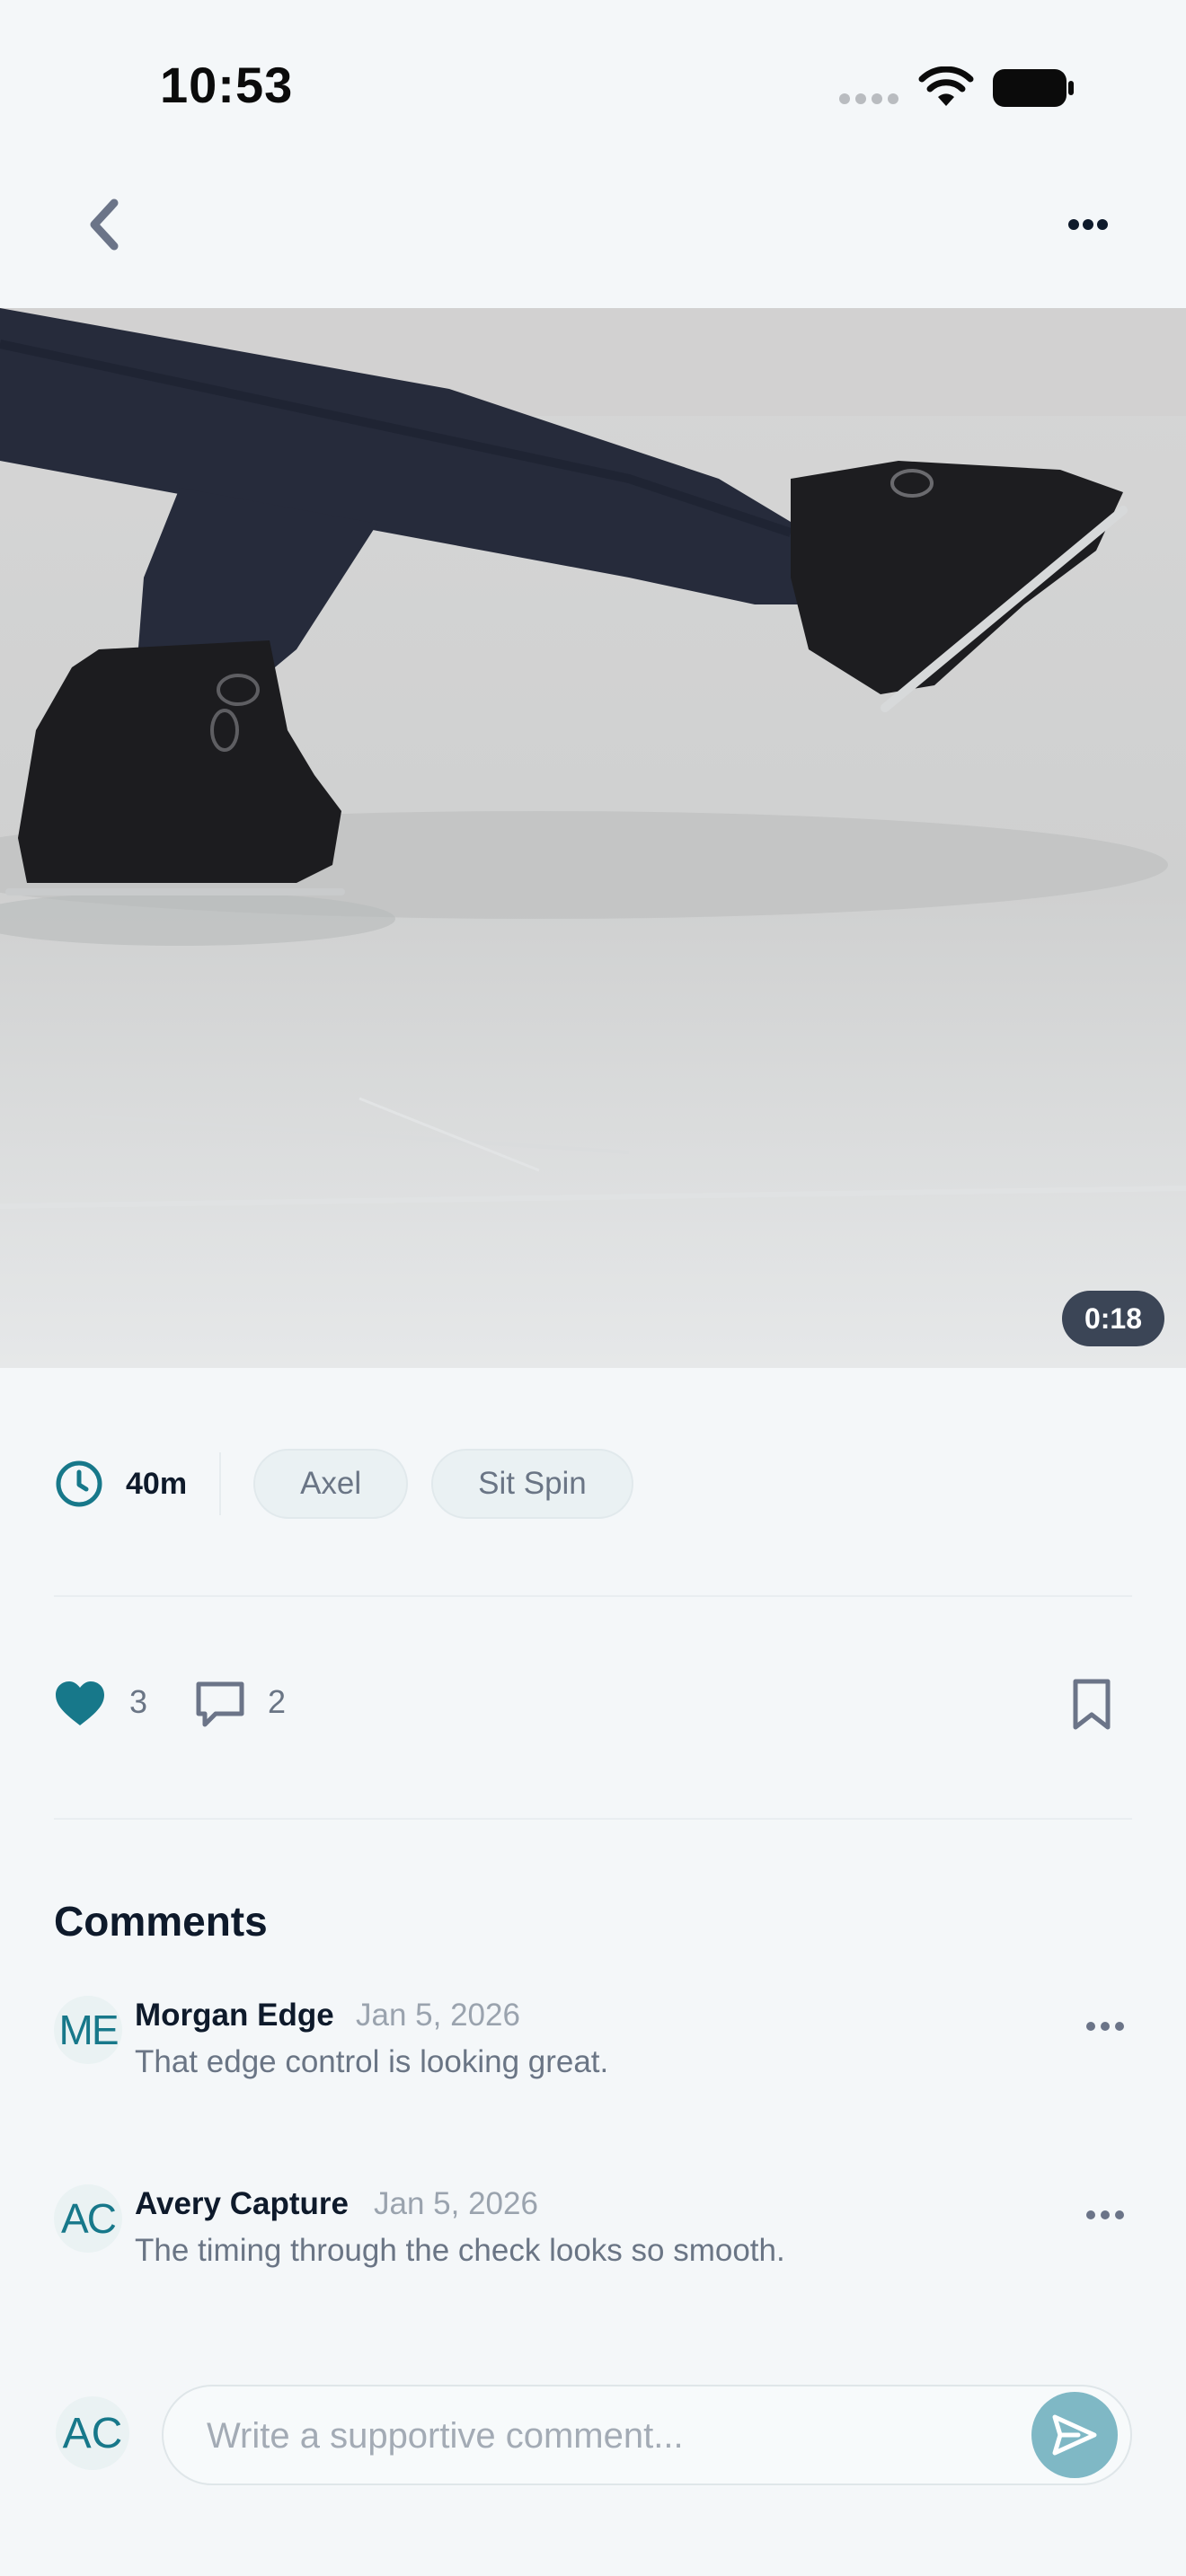  I want to click on status-bar: 10:53, so click(593, 85).